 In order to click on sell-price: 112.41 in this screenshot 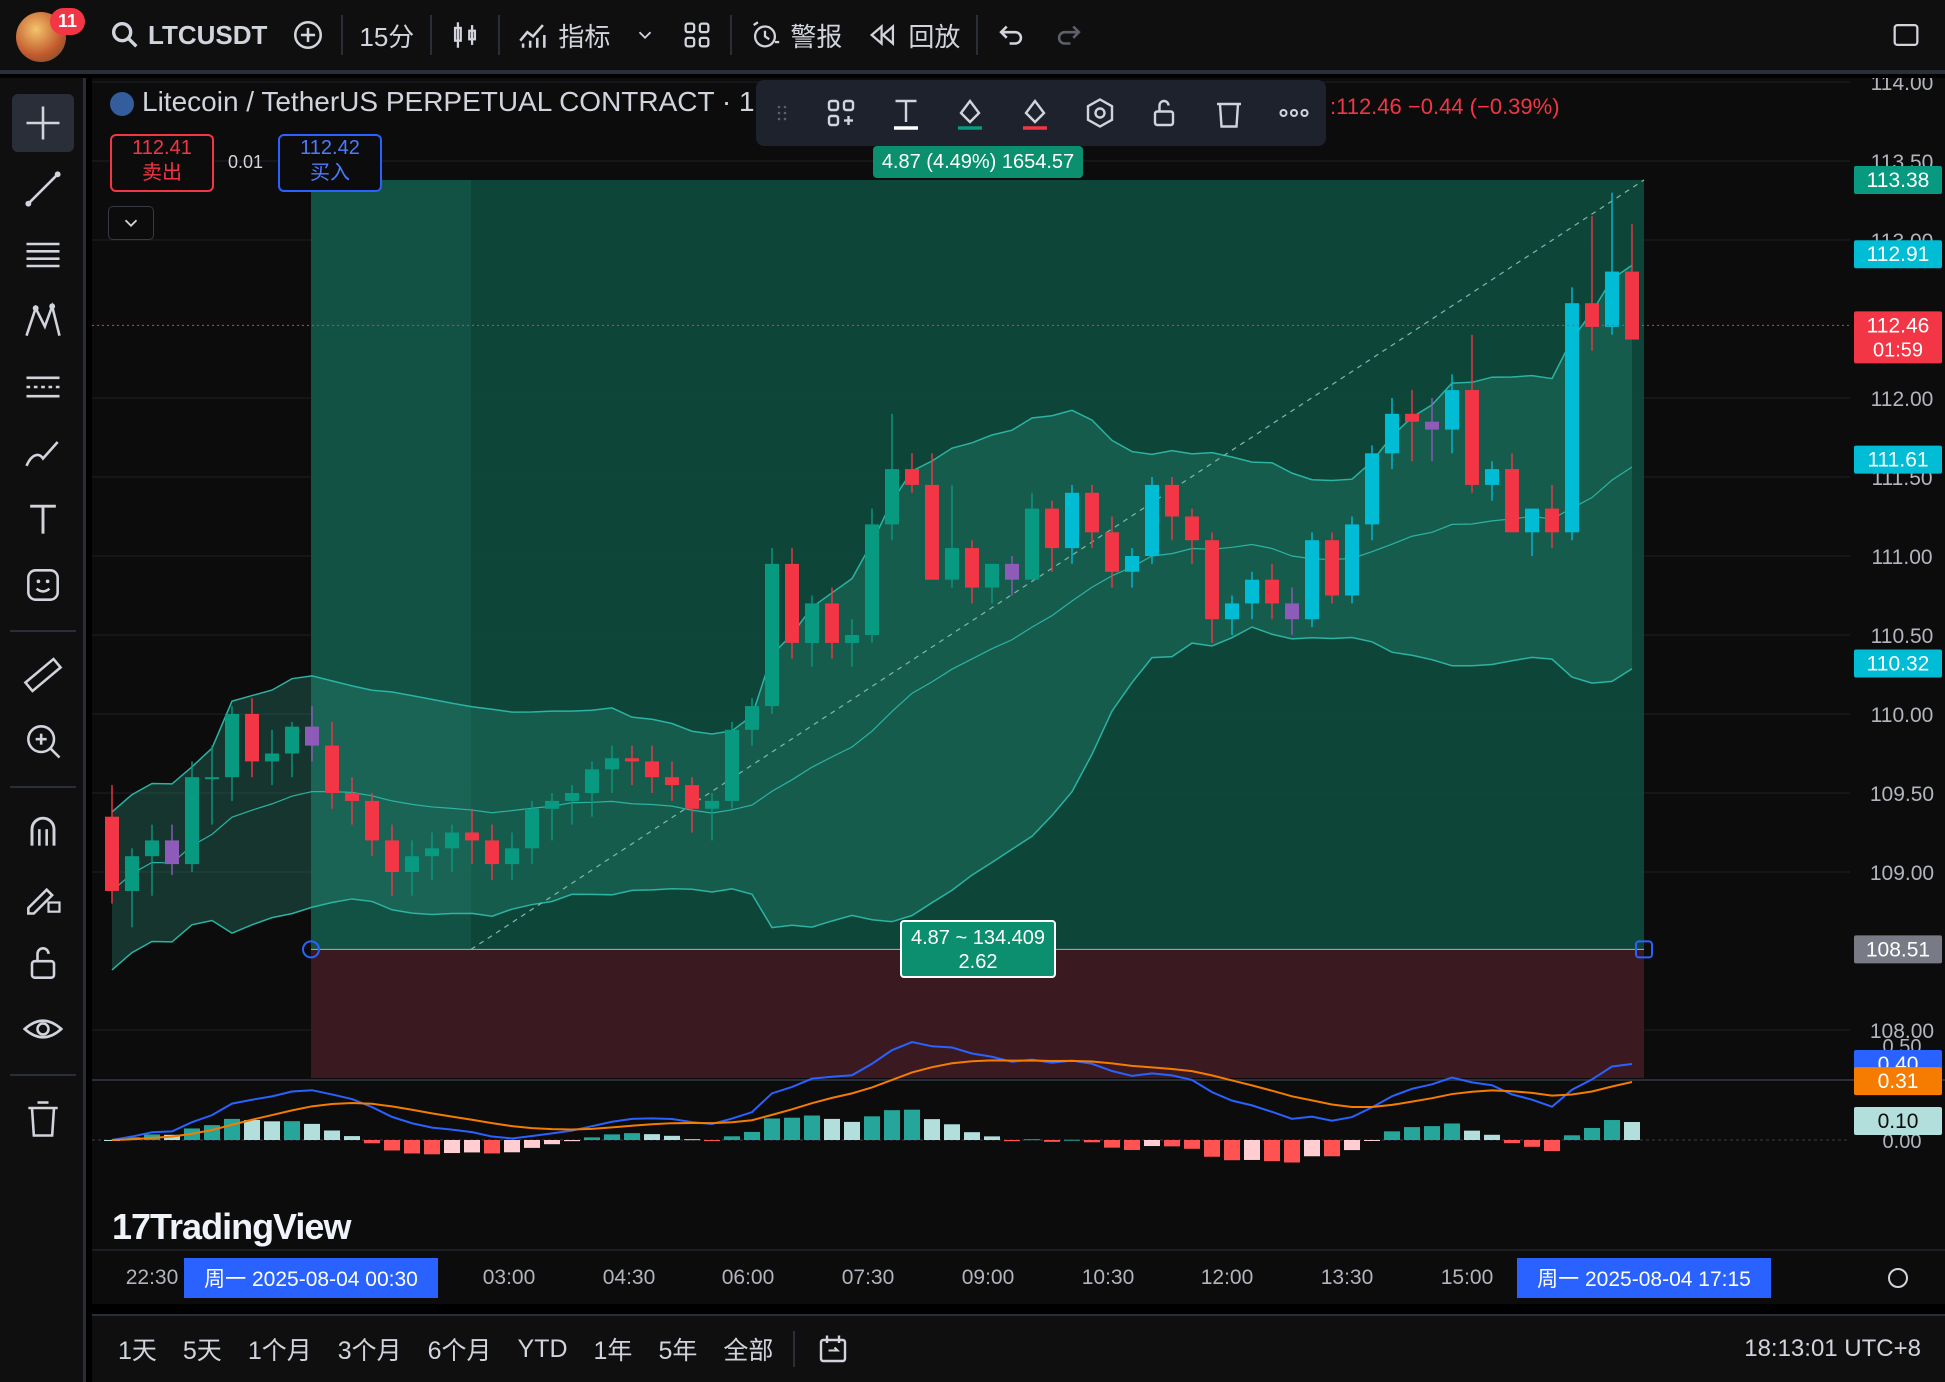, I will do `click(162, 148)`.